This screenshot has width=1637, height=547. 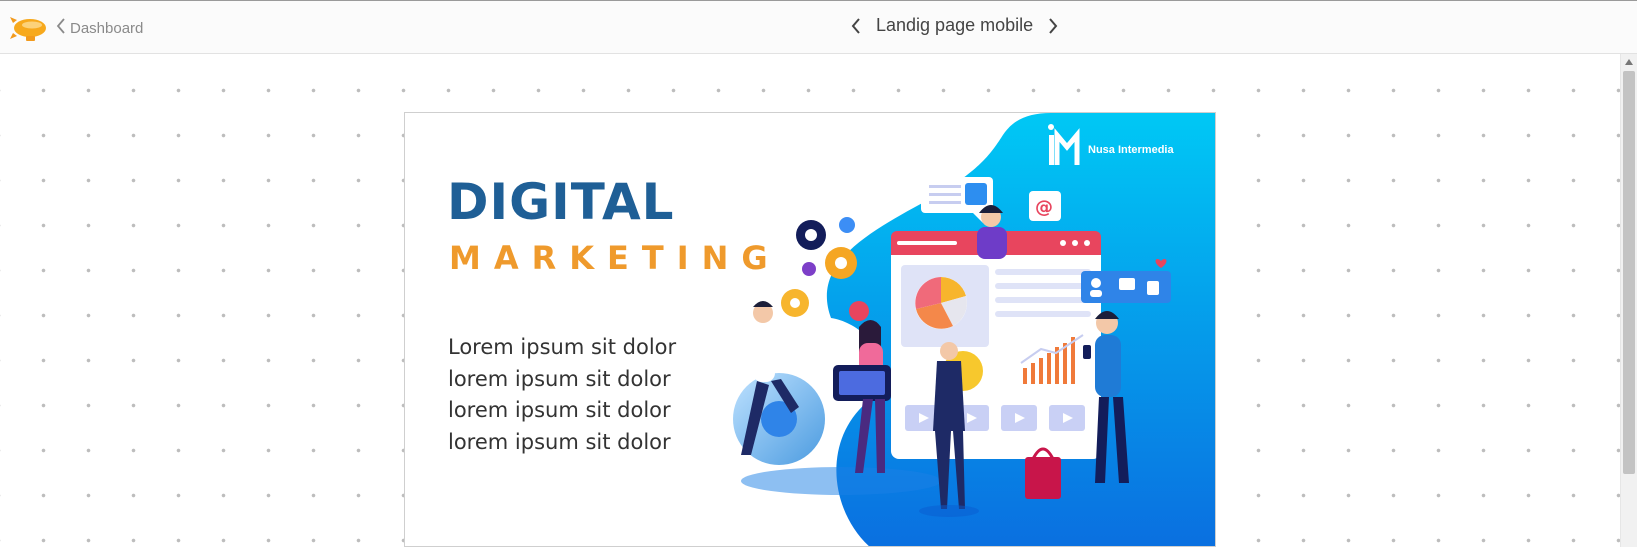 What do you see at coordinates (996, 345) in the screenshot?
I see `website-mockup` at bounding box center [996, 345].